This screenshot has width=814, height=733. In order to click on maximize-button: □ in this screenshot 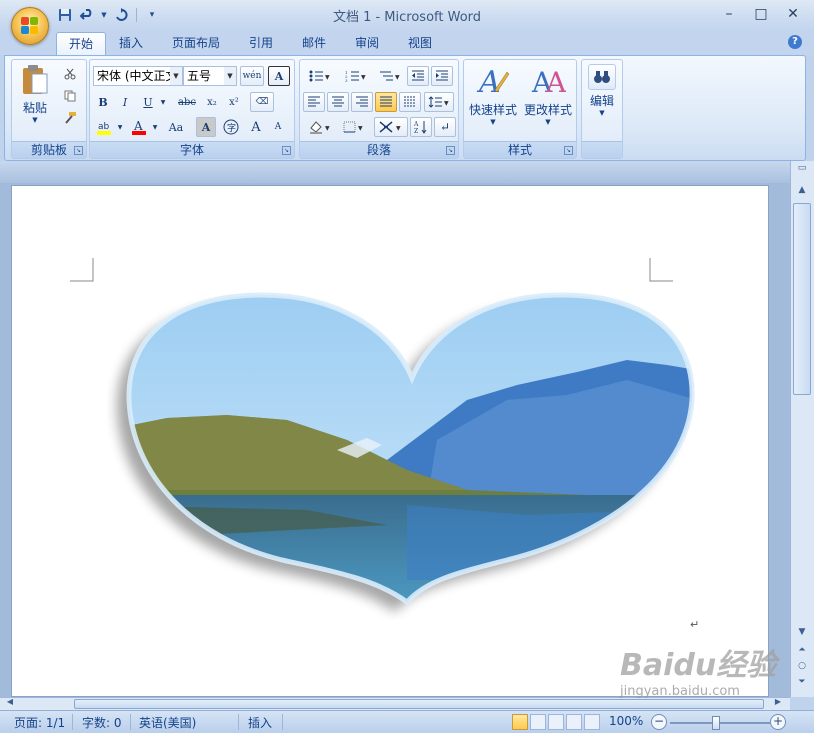, I will do `click(761, 14)`.